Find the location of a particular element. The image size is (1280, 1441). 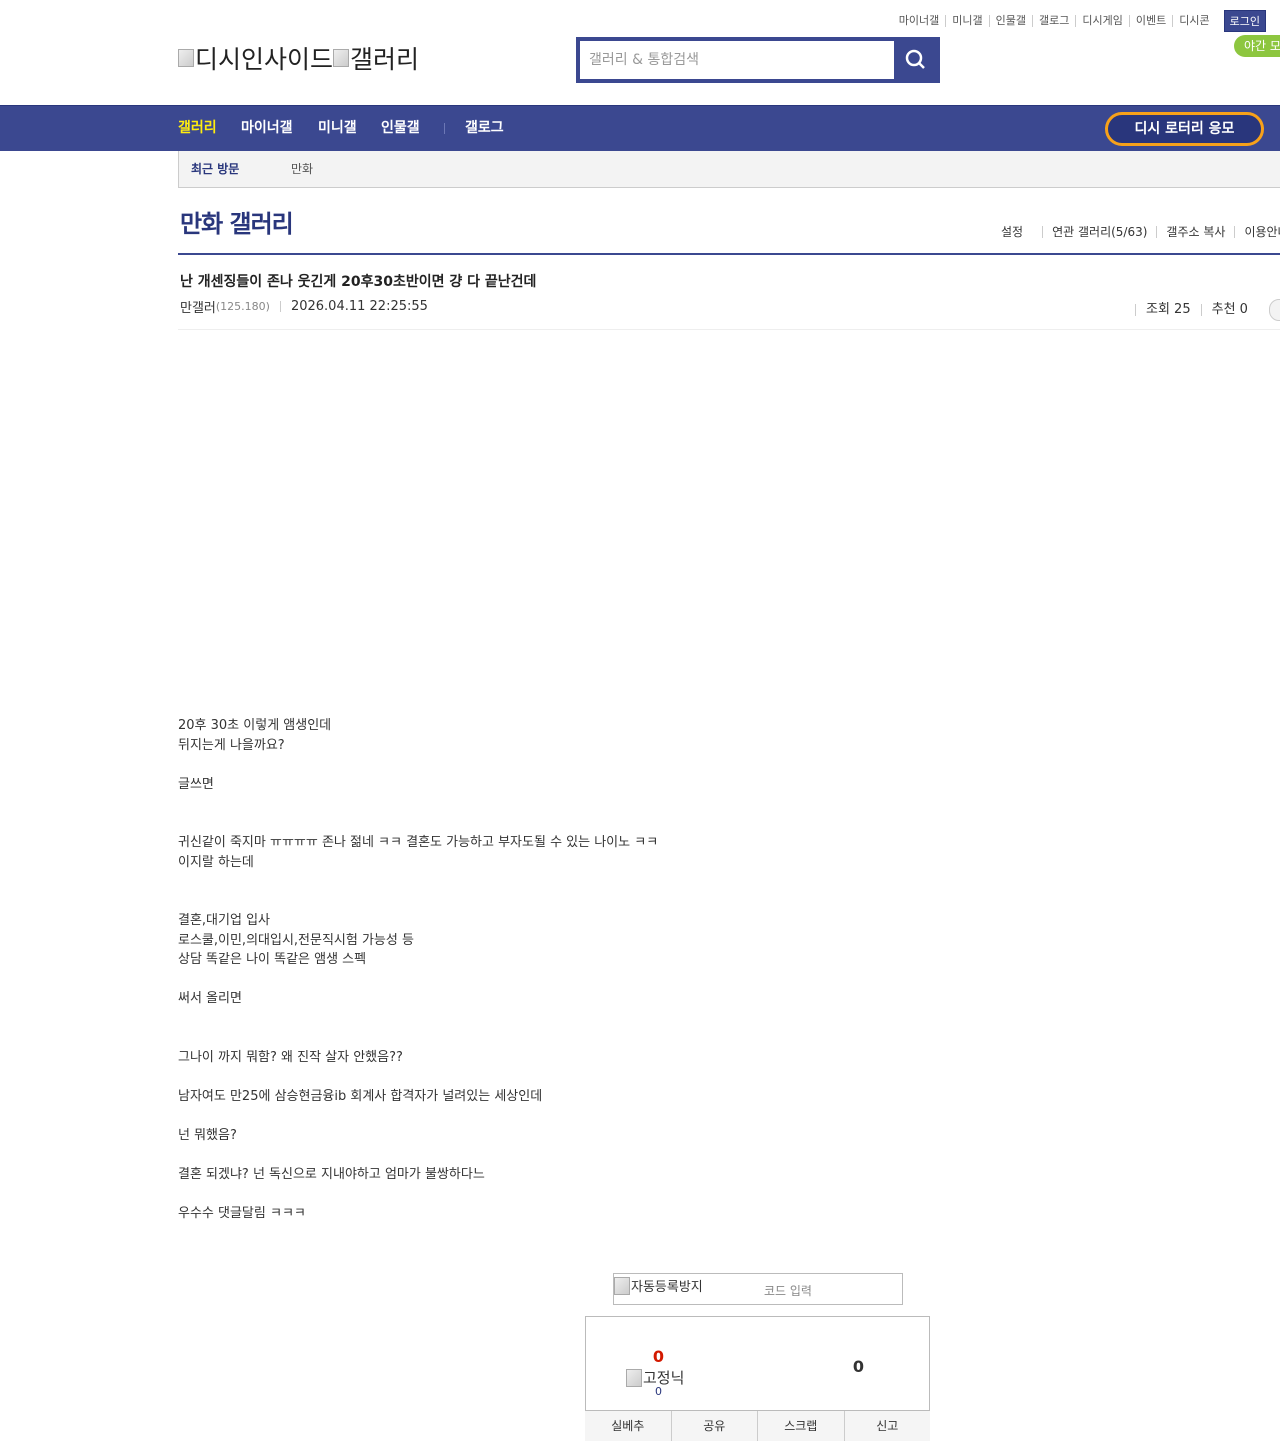

body-line: 결혼 되겠냐? 넌 독신으로 지내야하고 엄마가 불쌍하다느 is located at coordinates (331, 1174).